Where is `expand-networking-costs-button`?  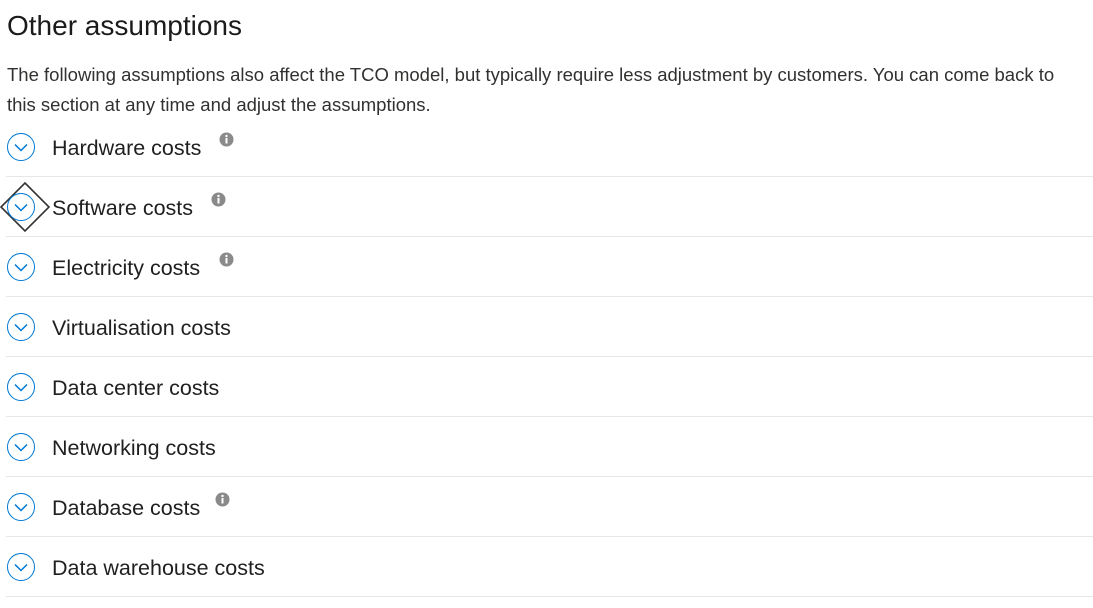 expand-networking-costs-button is located at coordinates (21, 447).